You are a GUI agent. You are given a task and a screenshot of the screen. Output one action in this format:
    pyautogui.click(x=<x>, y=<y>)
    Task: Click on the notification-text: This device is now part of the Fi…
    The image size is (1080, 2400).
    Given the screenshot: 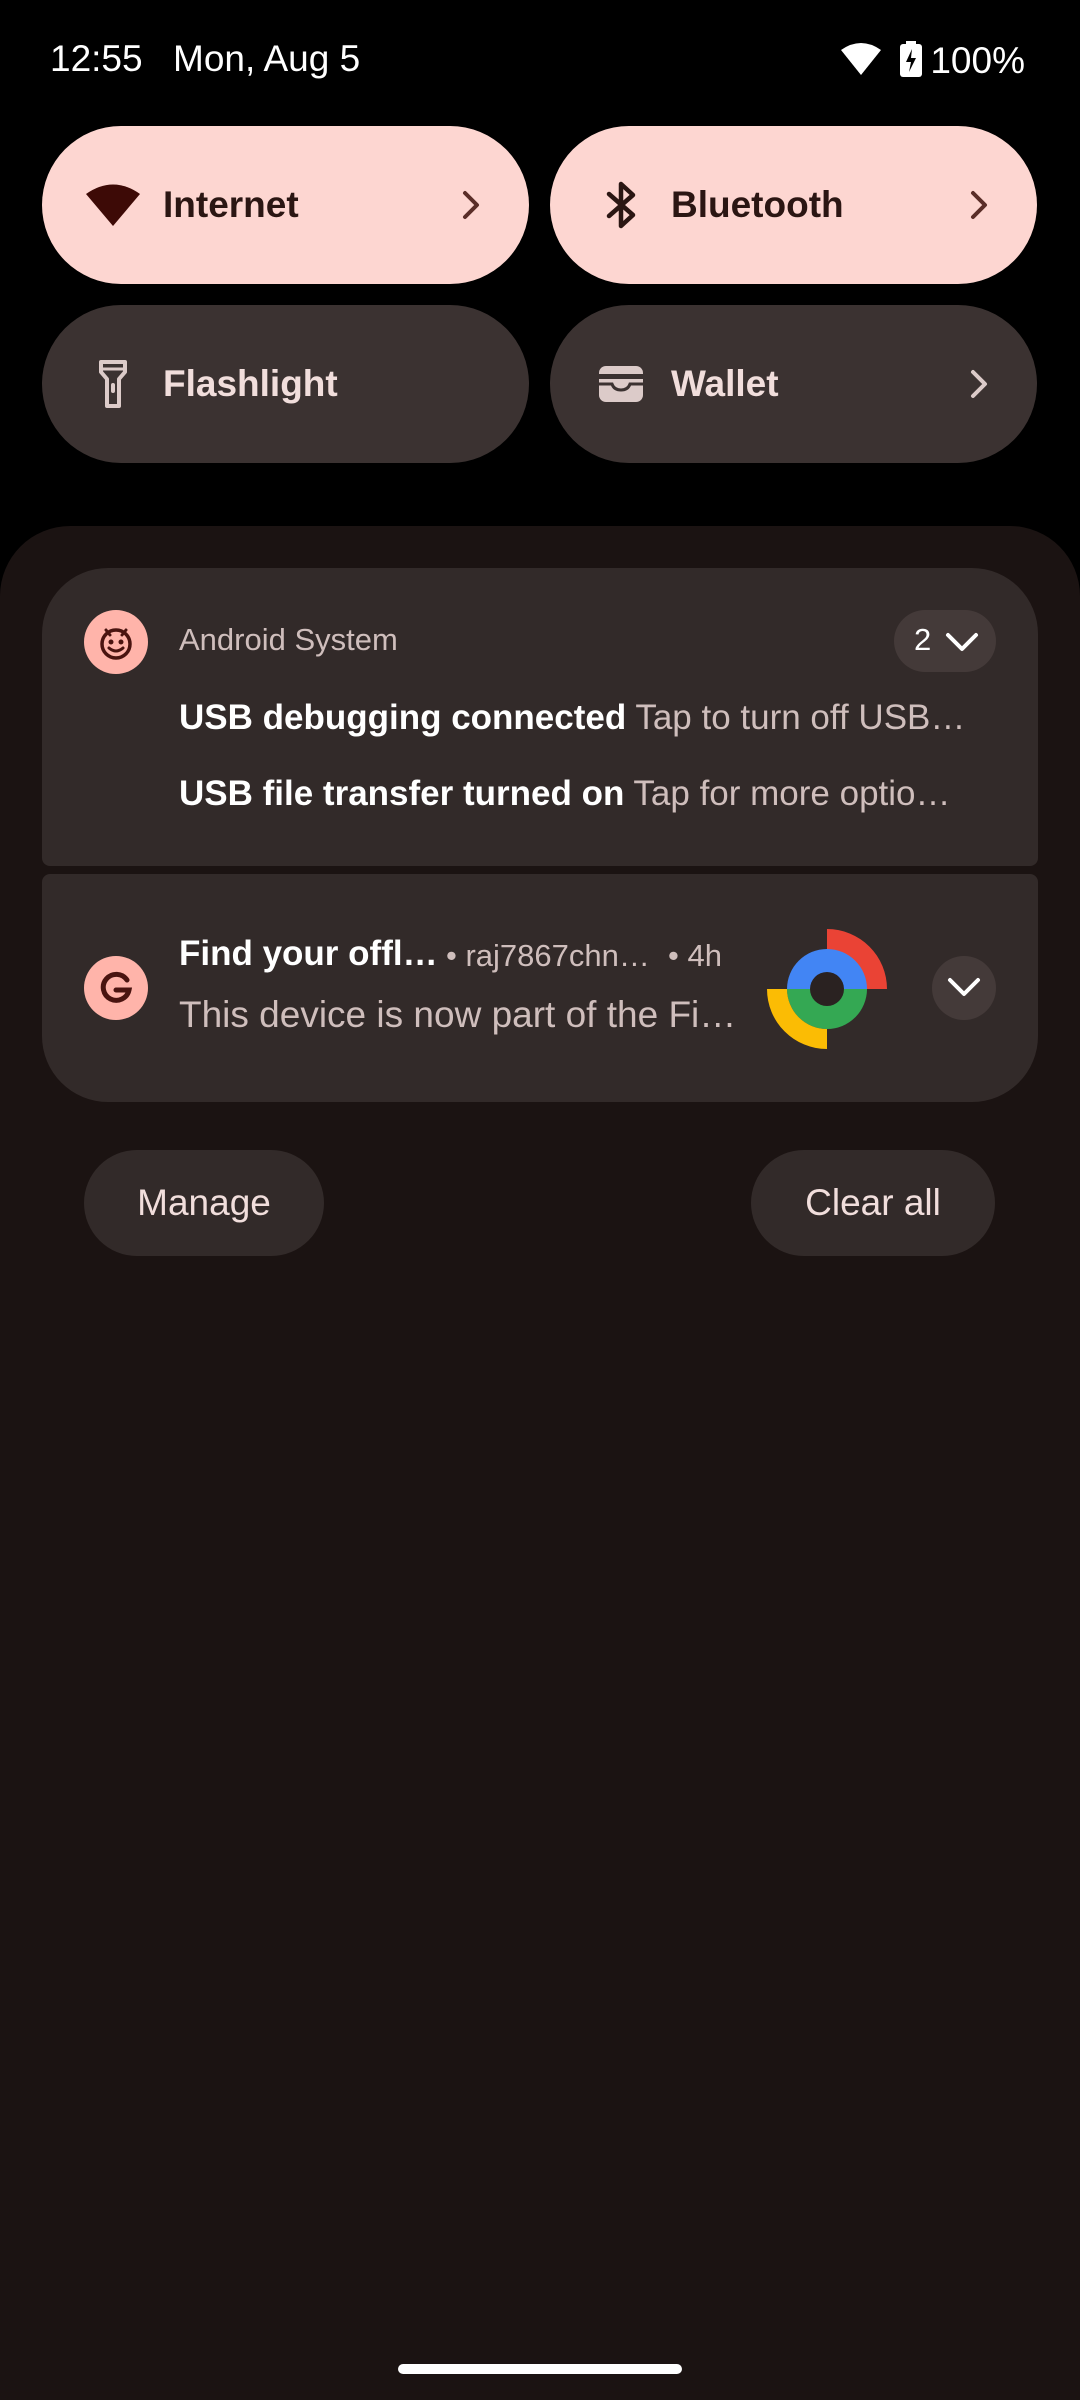 What is the action you would take?
    pyautogui.click(x=458, y=1014)
    